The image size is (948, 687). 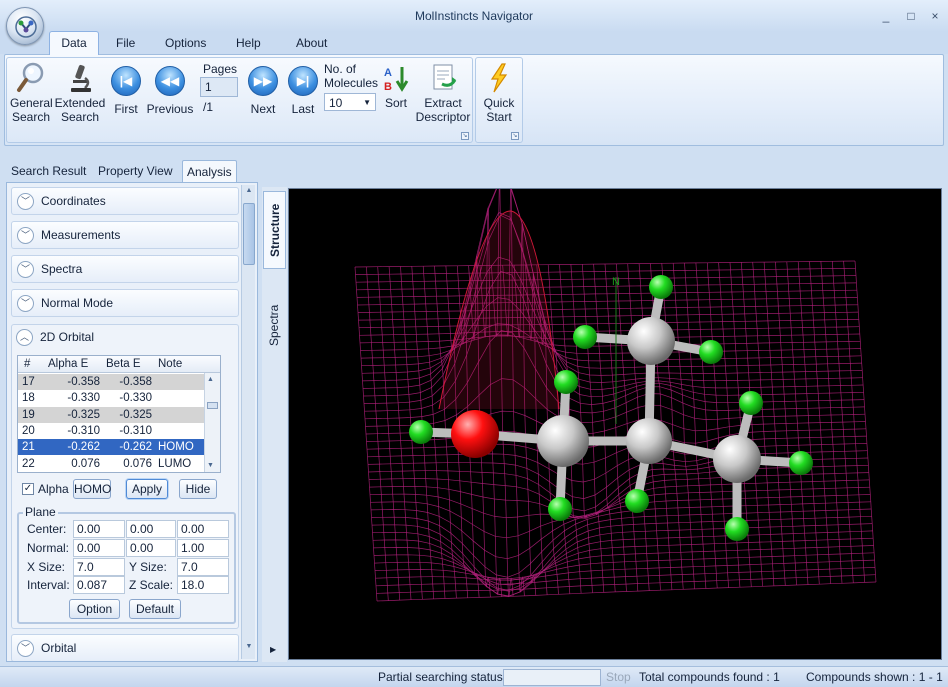 What do you see at coordinates (40, 512) in the screenshot?
I see `plane-title: Plane` at bounding box center [40, 512].